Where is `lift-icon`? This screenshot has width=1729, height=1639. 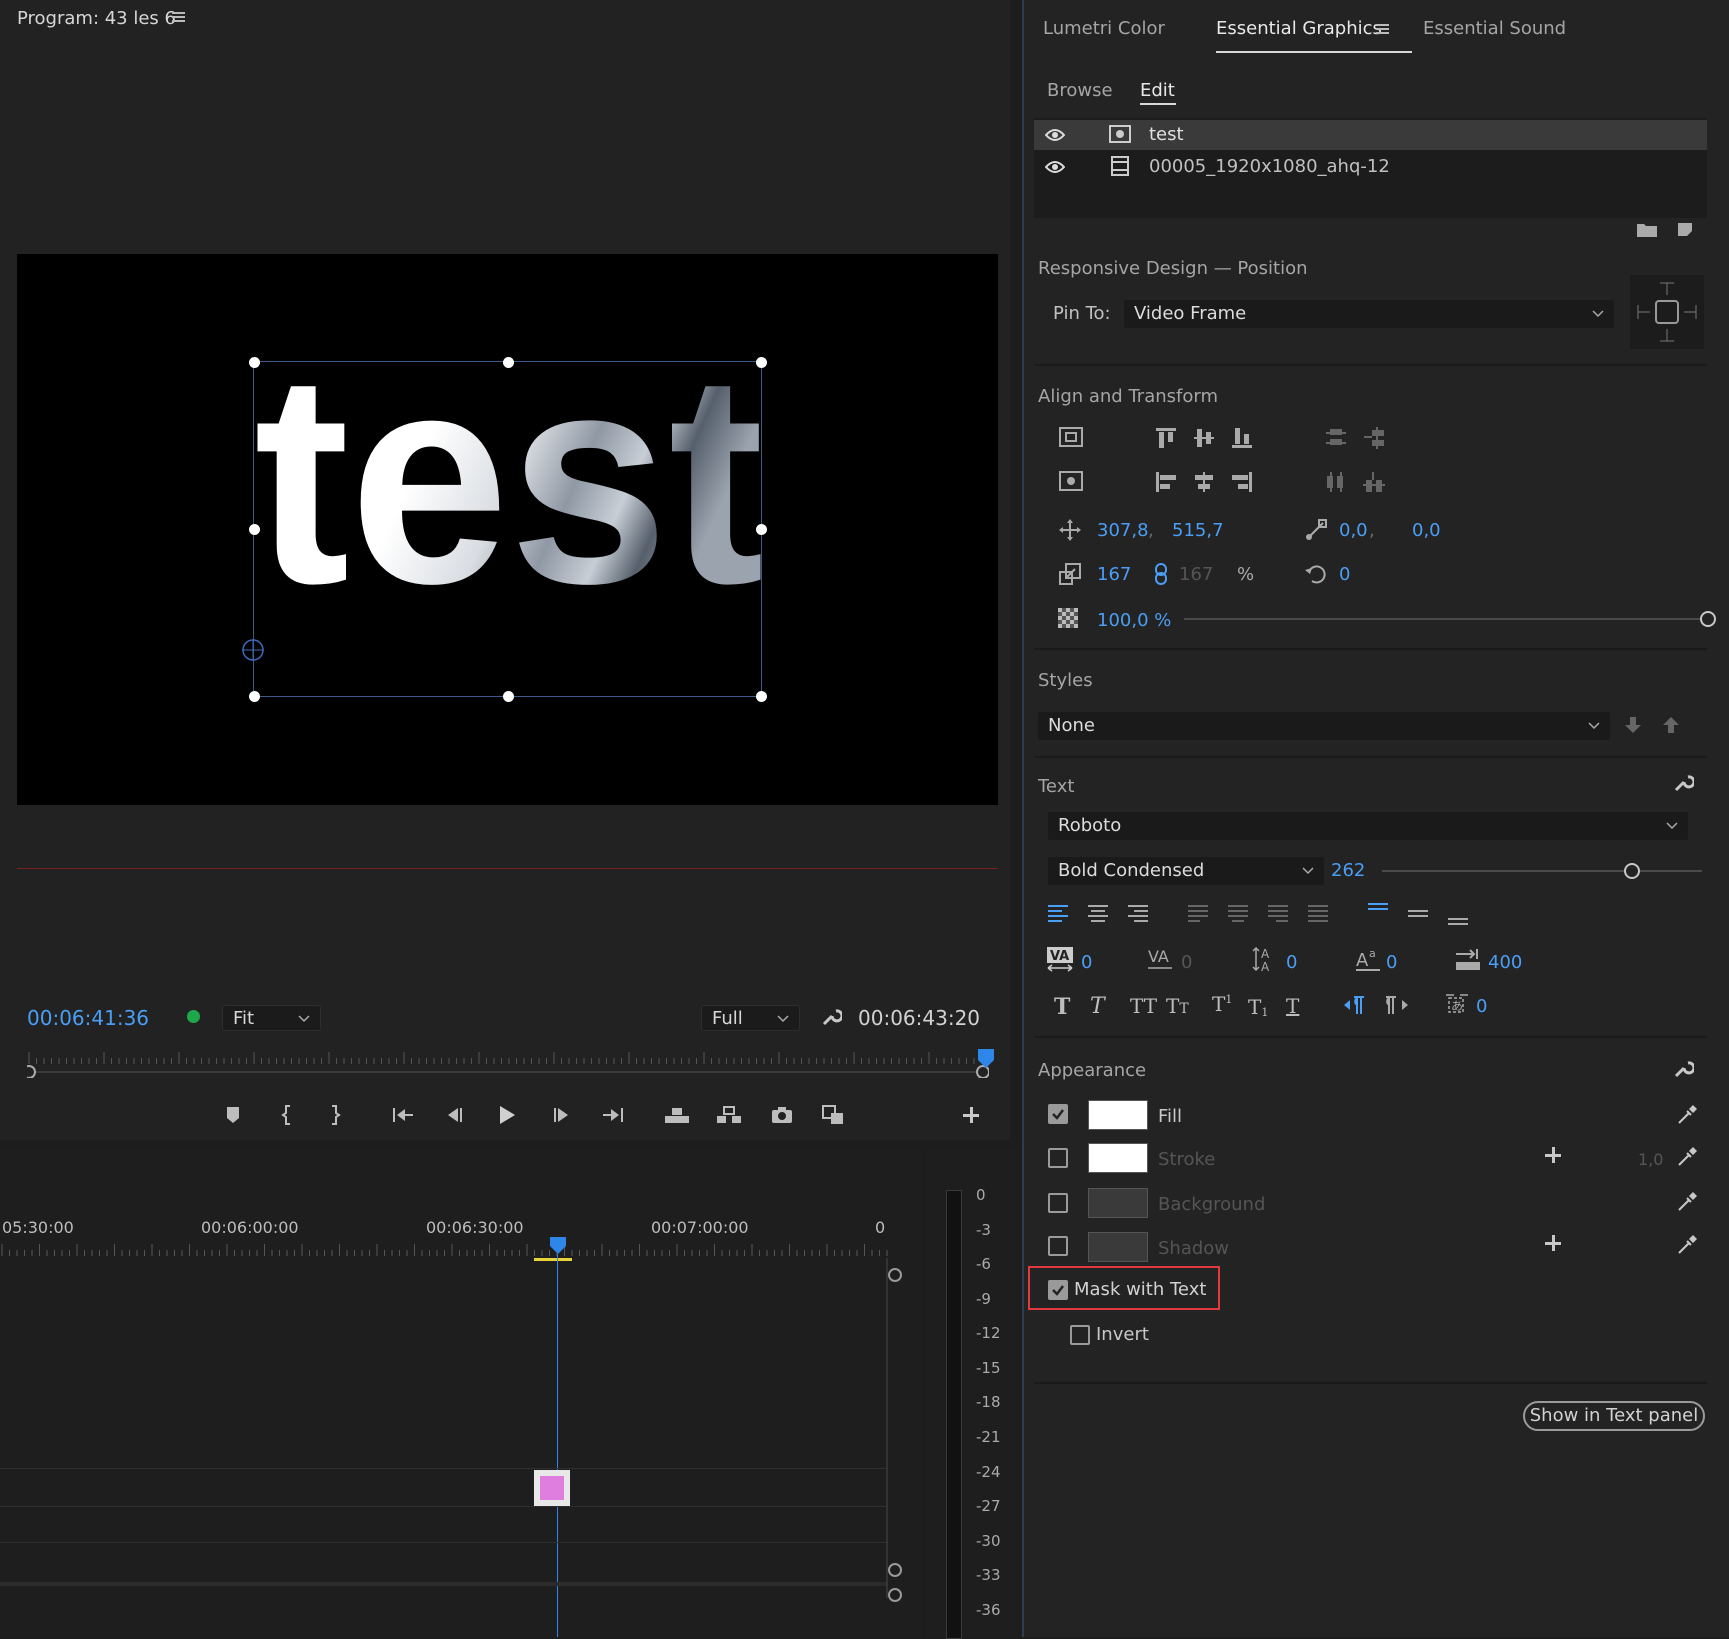
lift-icon is located at coordinates (677, 1115).